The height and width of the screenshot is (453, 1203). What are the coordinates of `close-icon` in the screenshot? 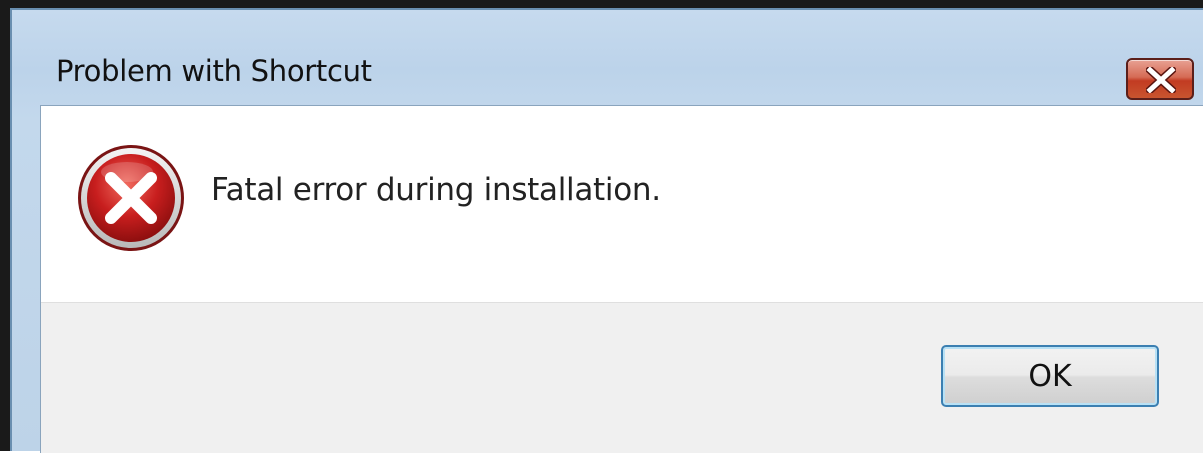 It's located at (1161, 80).